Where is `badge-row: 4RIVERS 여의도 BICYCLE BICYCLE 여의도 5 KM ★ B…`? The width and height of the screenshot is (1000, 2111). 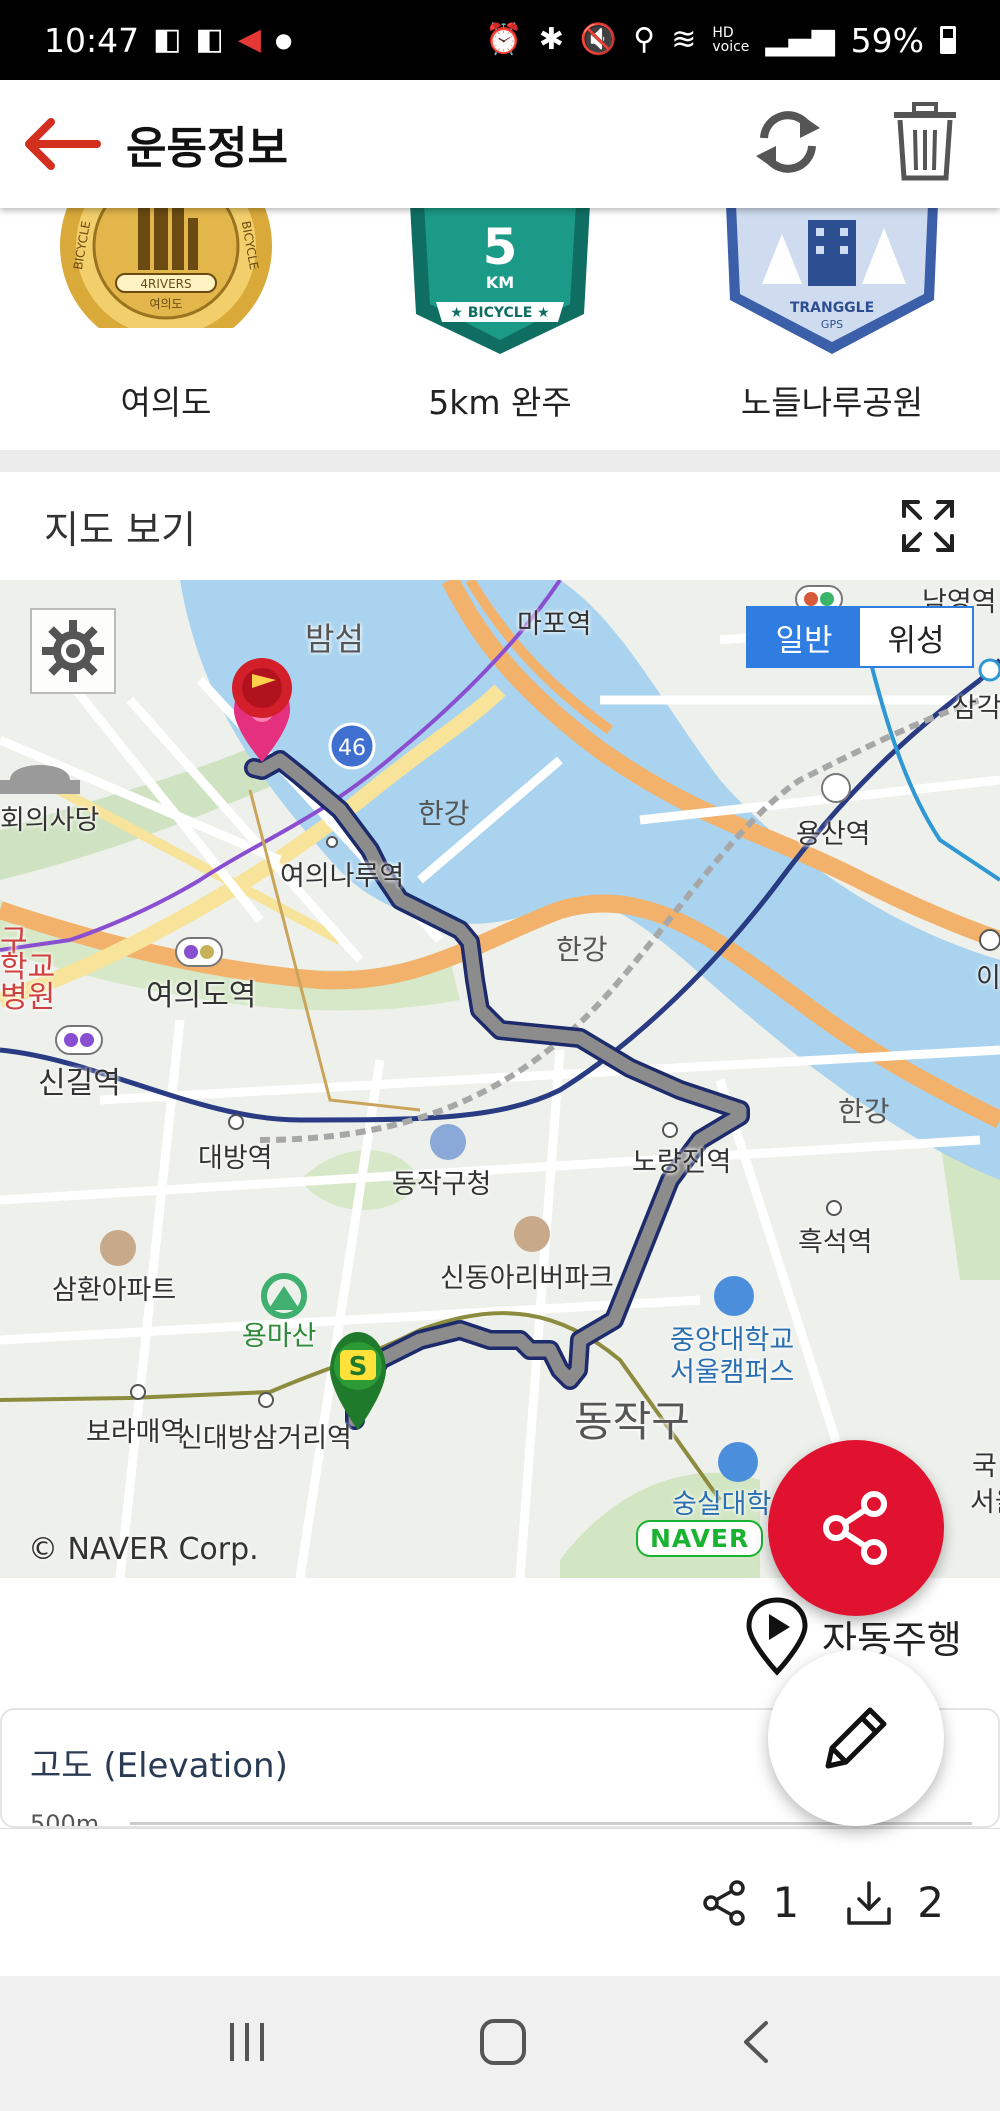
badge-row: 4RIVERS 여의도 BICYCLE BICYCLE 여의도 5 KM ★ B… is located at coordinates (500, 313).